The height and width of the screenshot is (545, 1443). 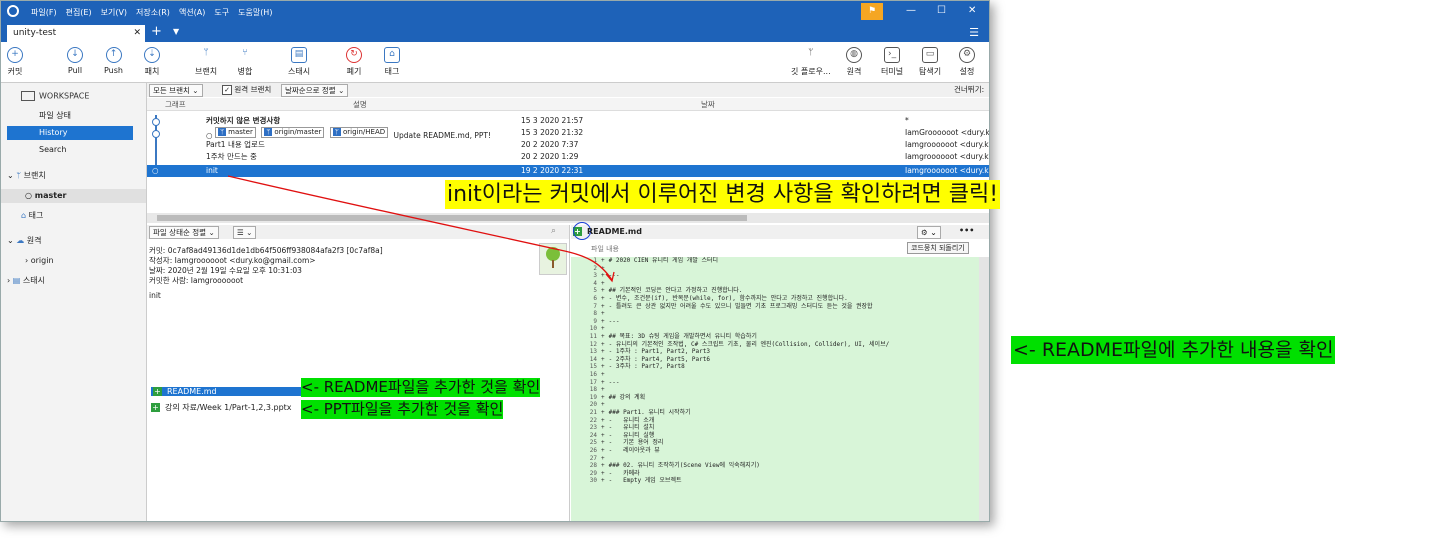 What do you see at coordinates (1173, 350) in the screenshot?
I see `annotation-readme-content: <- README파일에 추가한 내용을 확인` at bounding box center [1173, 350].